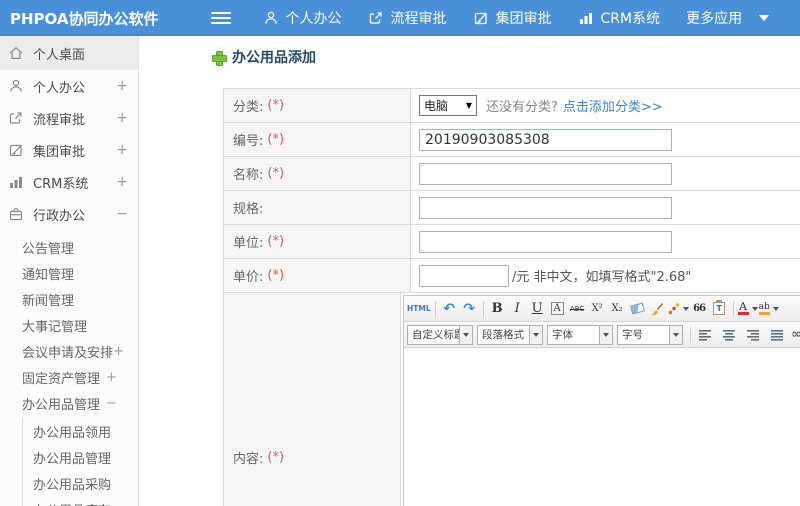 The image size is (800, 506). I want to click on nav-label: 更多应用, so click(714, 19).